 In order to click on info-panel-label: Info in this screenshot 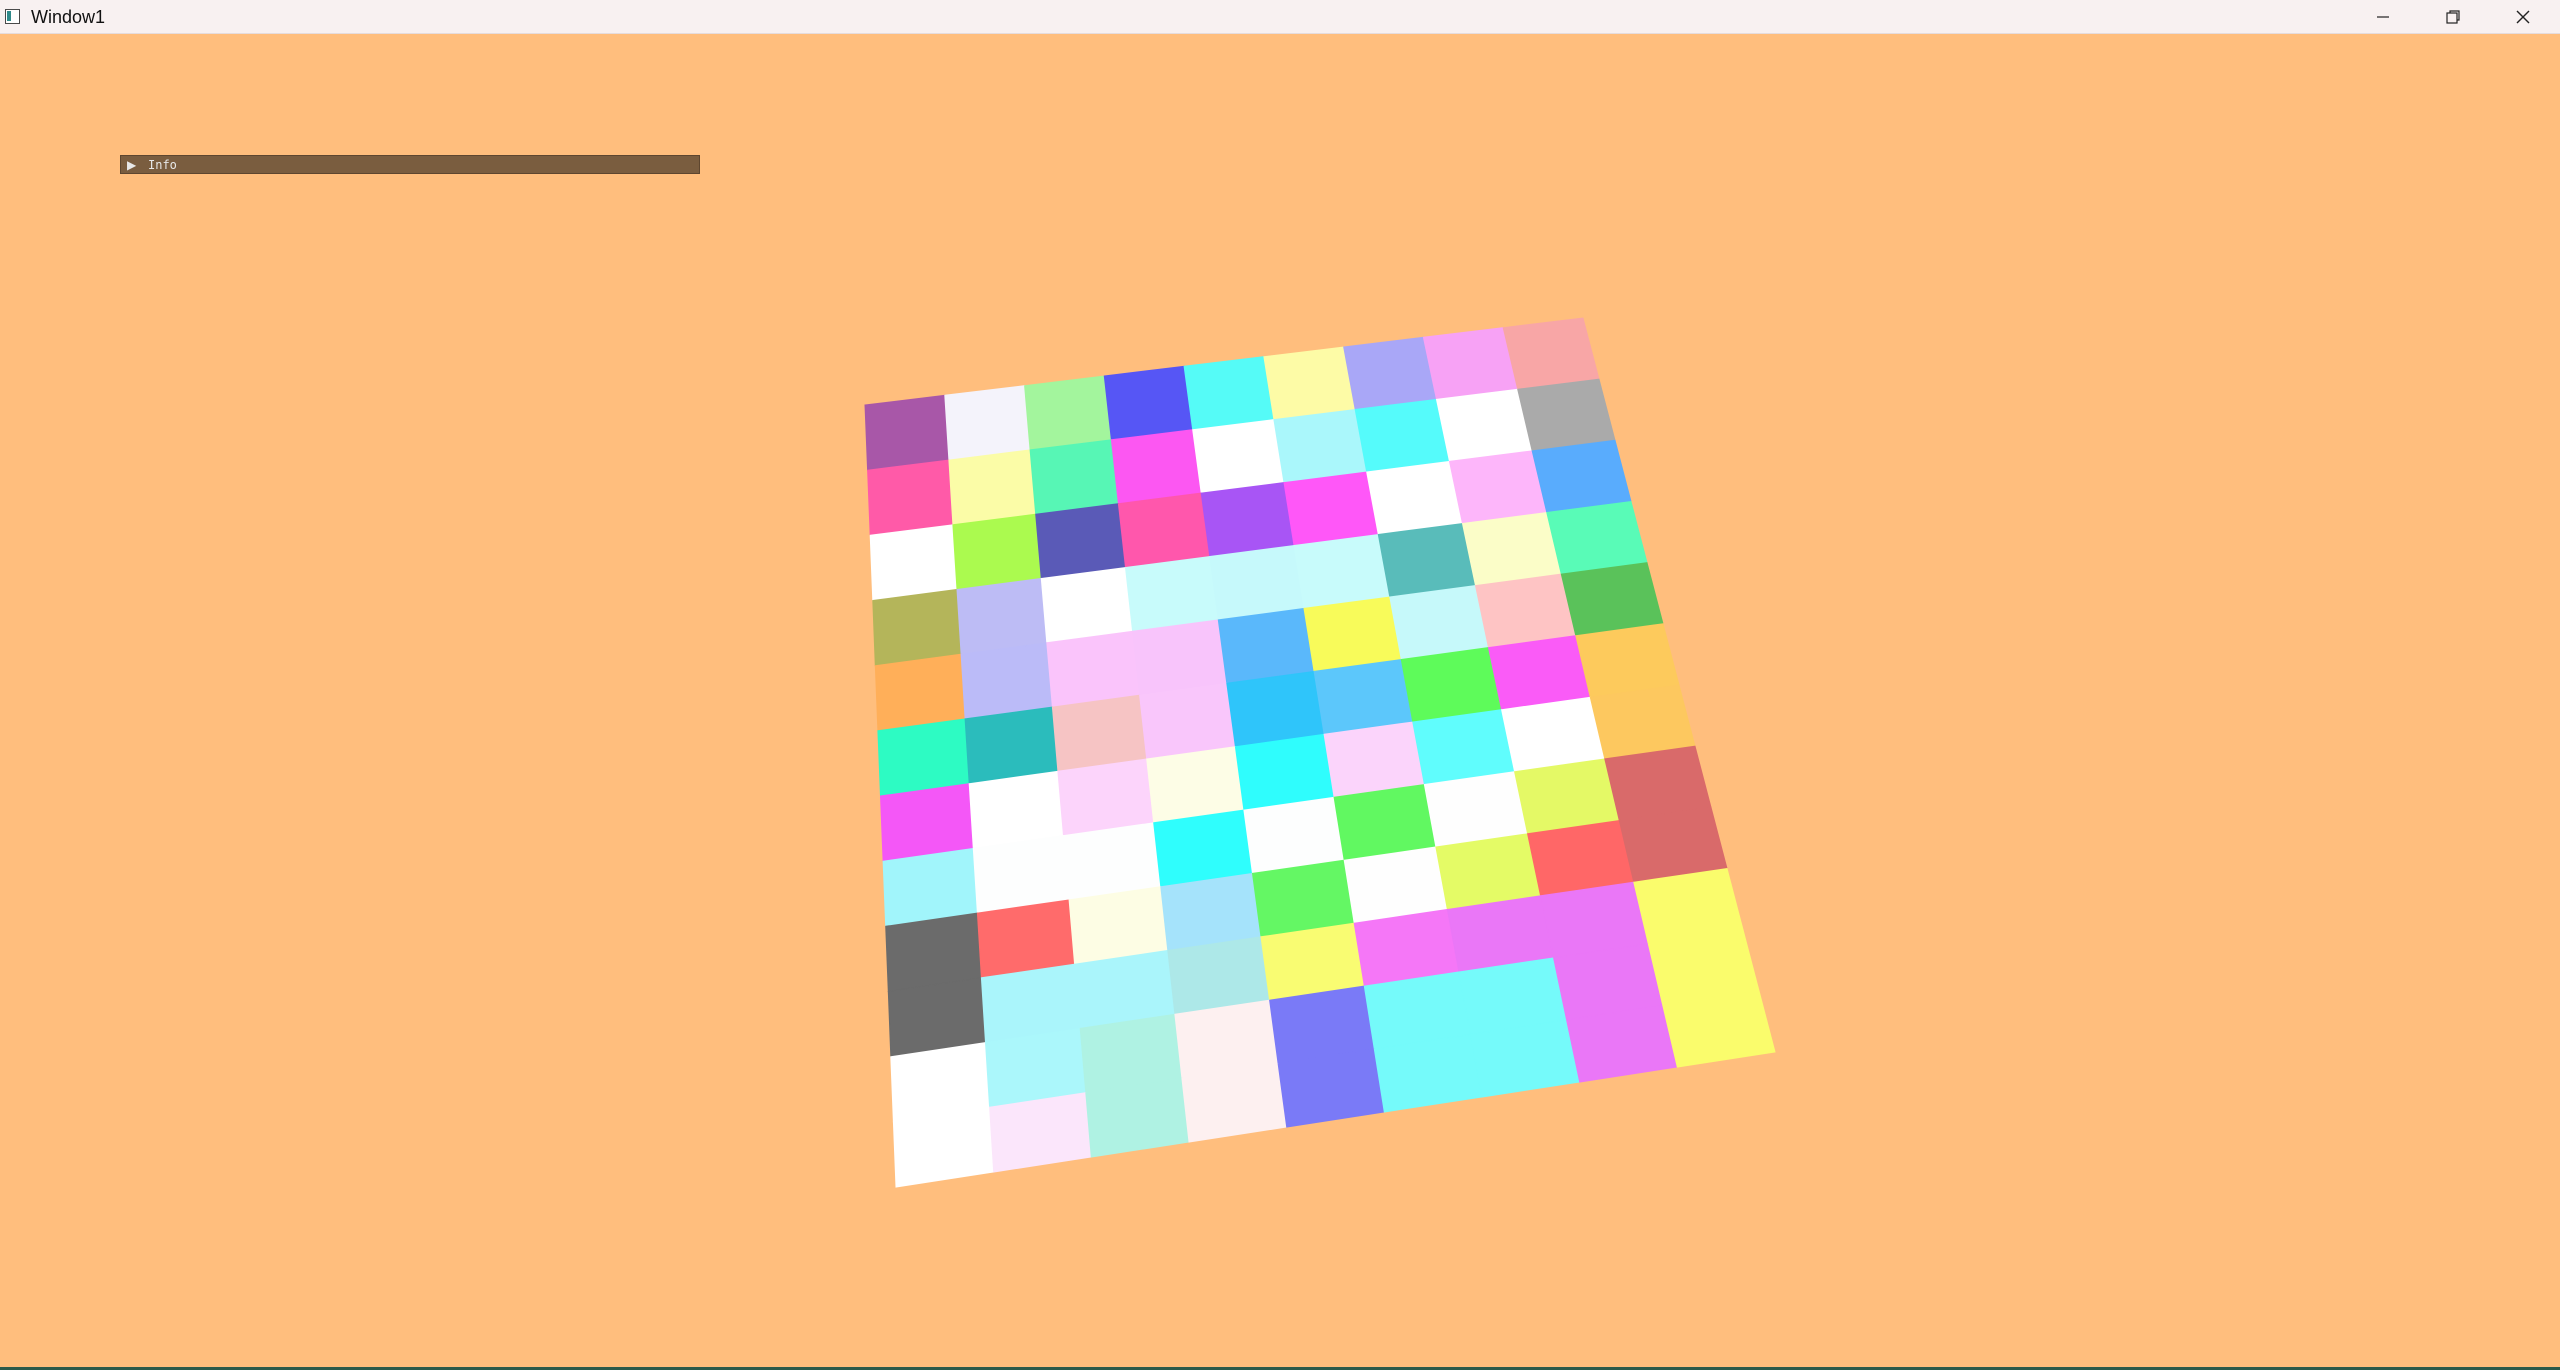, I will do `click(162, 165)`.